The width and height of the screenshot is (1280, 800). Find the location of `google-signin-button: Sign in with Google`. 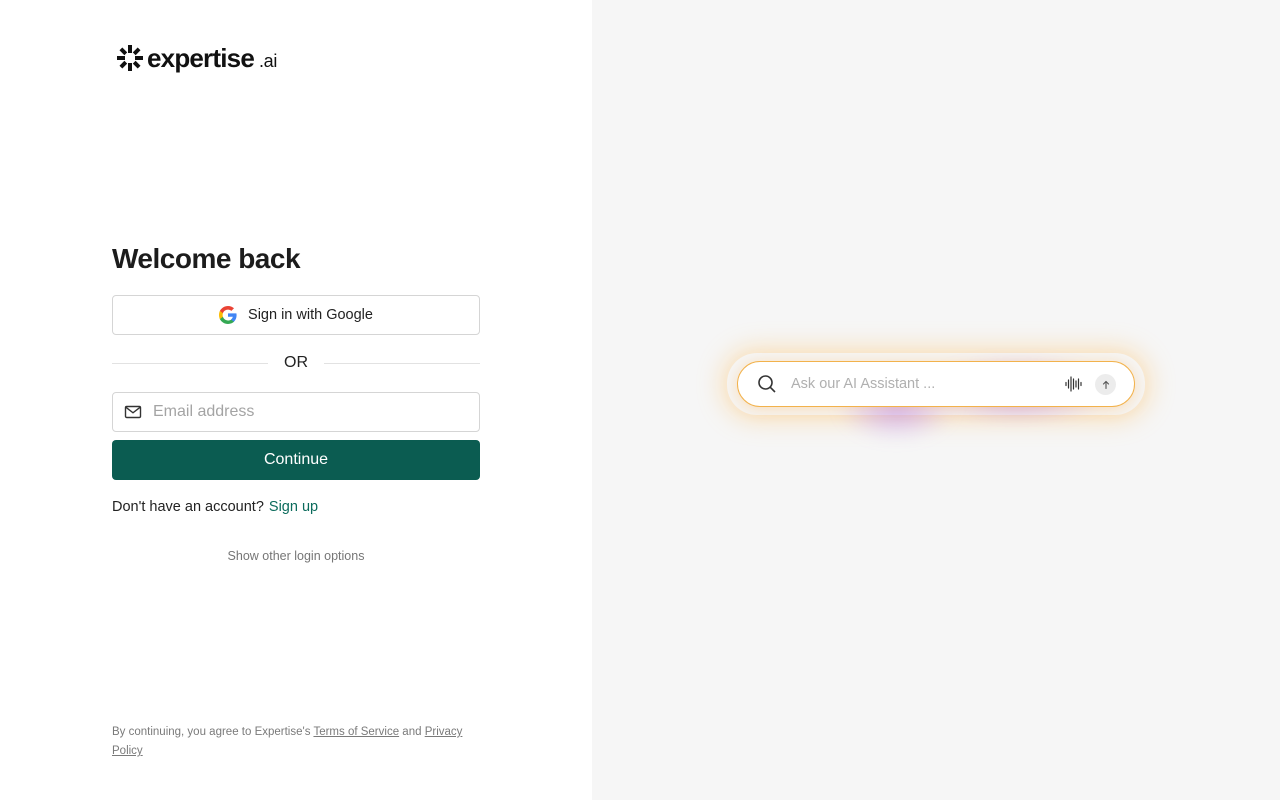

google-signin-button: Sign in with Google is located at coordinates (296, 315).